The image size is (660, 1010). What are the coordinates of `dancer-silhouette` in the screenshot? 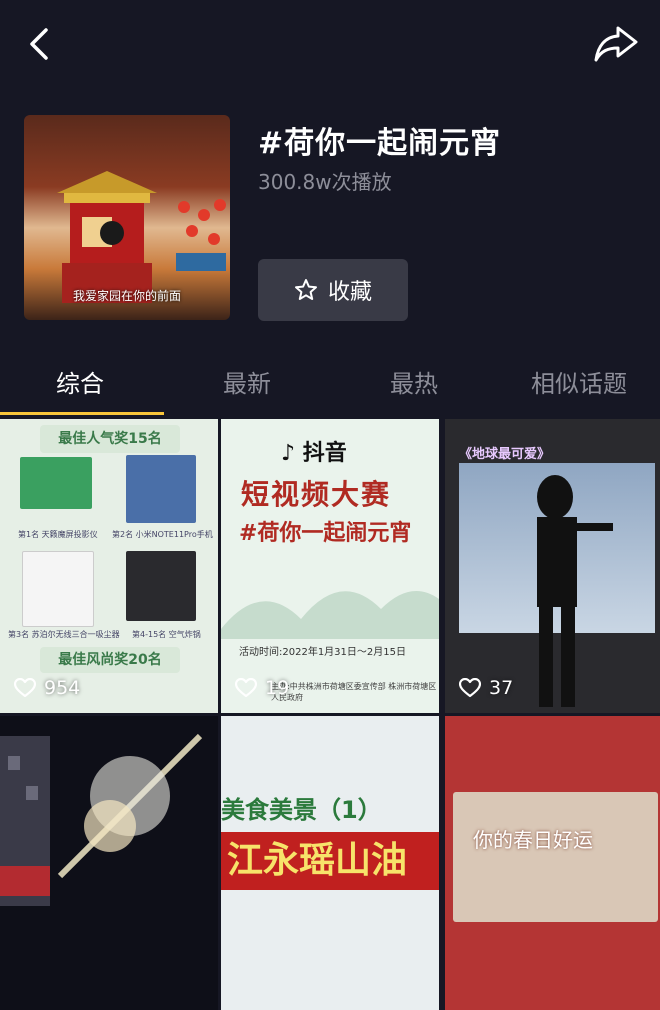 It's located at (575, 591).